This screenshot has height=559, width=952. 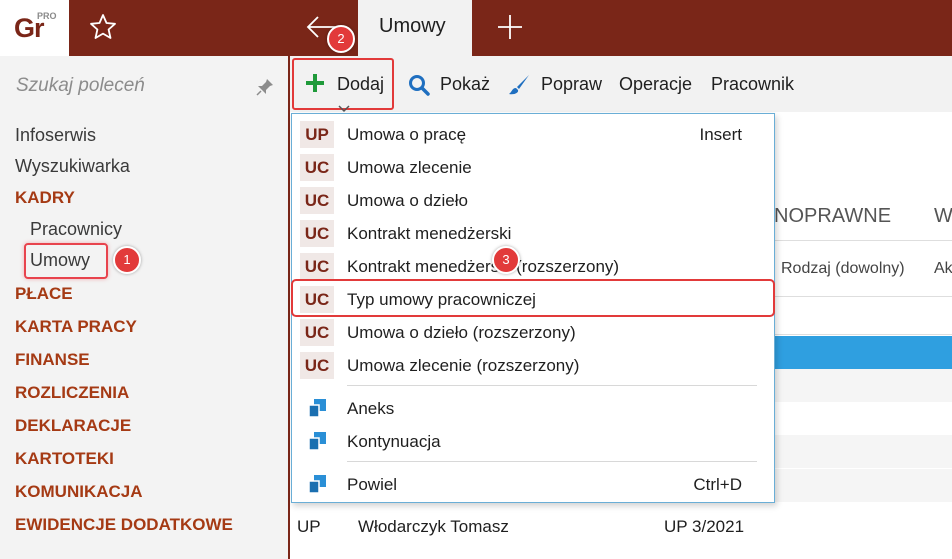 I want to click on pin-icon, so click(x=265, y=87).